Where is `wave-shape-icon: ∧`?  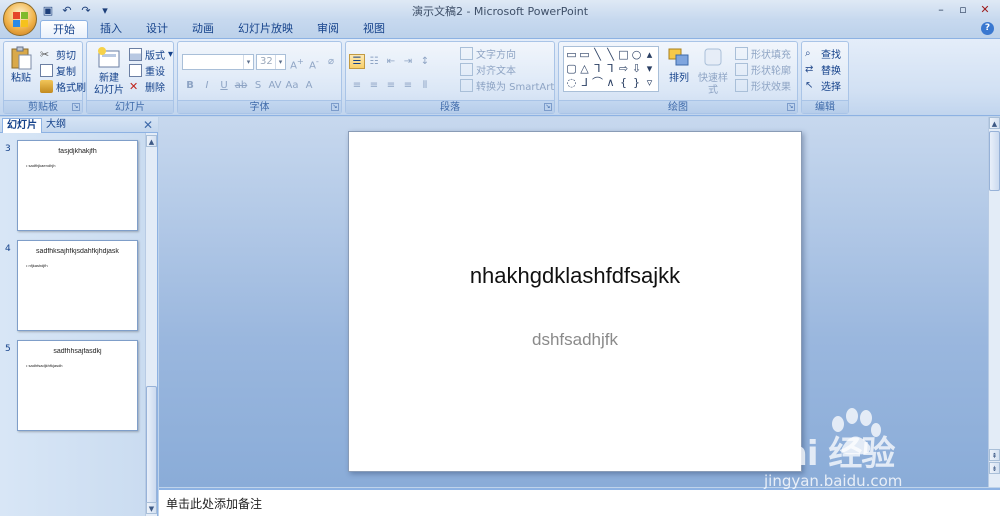 wave-shape-icon: ∧ is located at coordinates (610, 83).